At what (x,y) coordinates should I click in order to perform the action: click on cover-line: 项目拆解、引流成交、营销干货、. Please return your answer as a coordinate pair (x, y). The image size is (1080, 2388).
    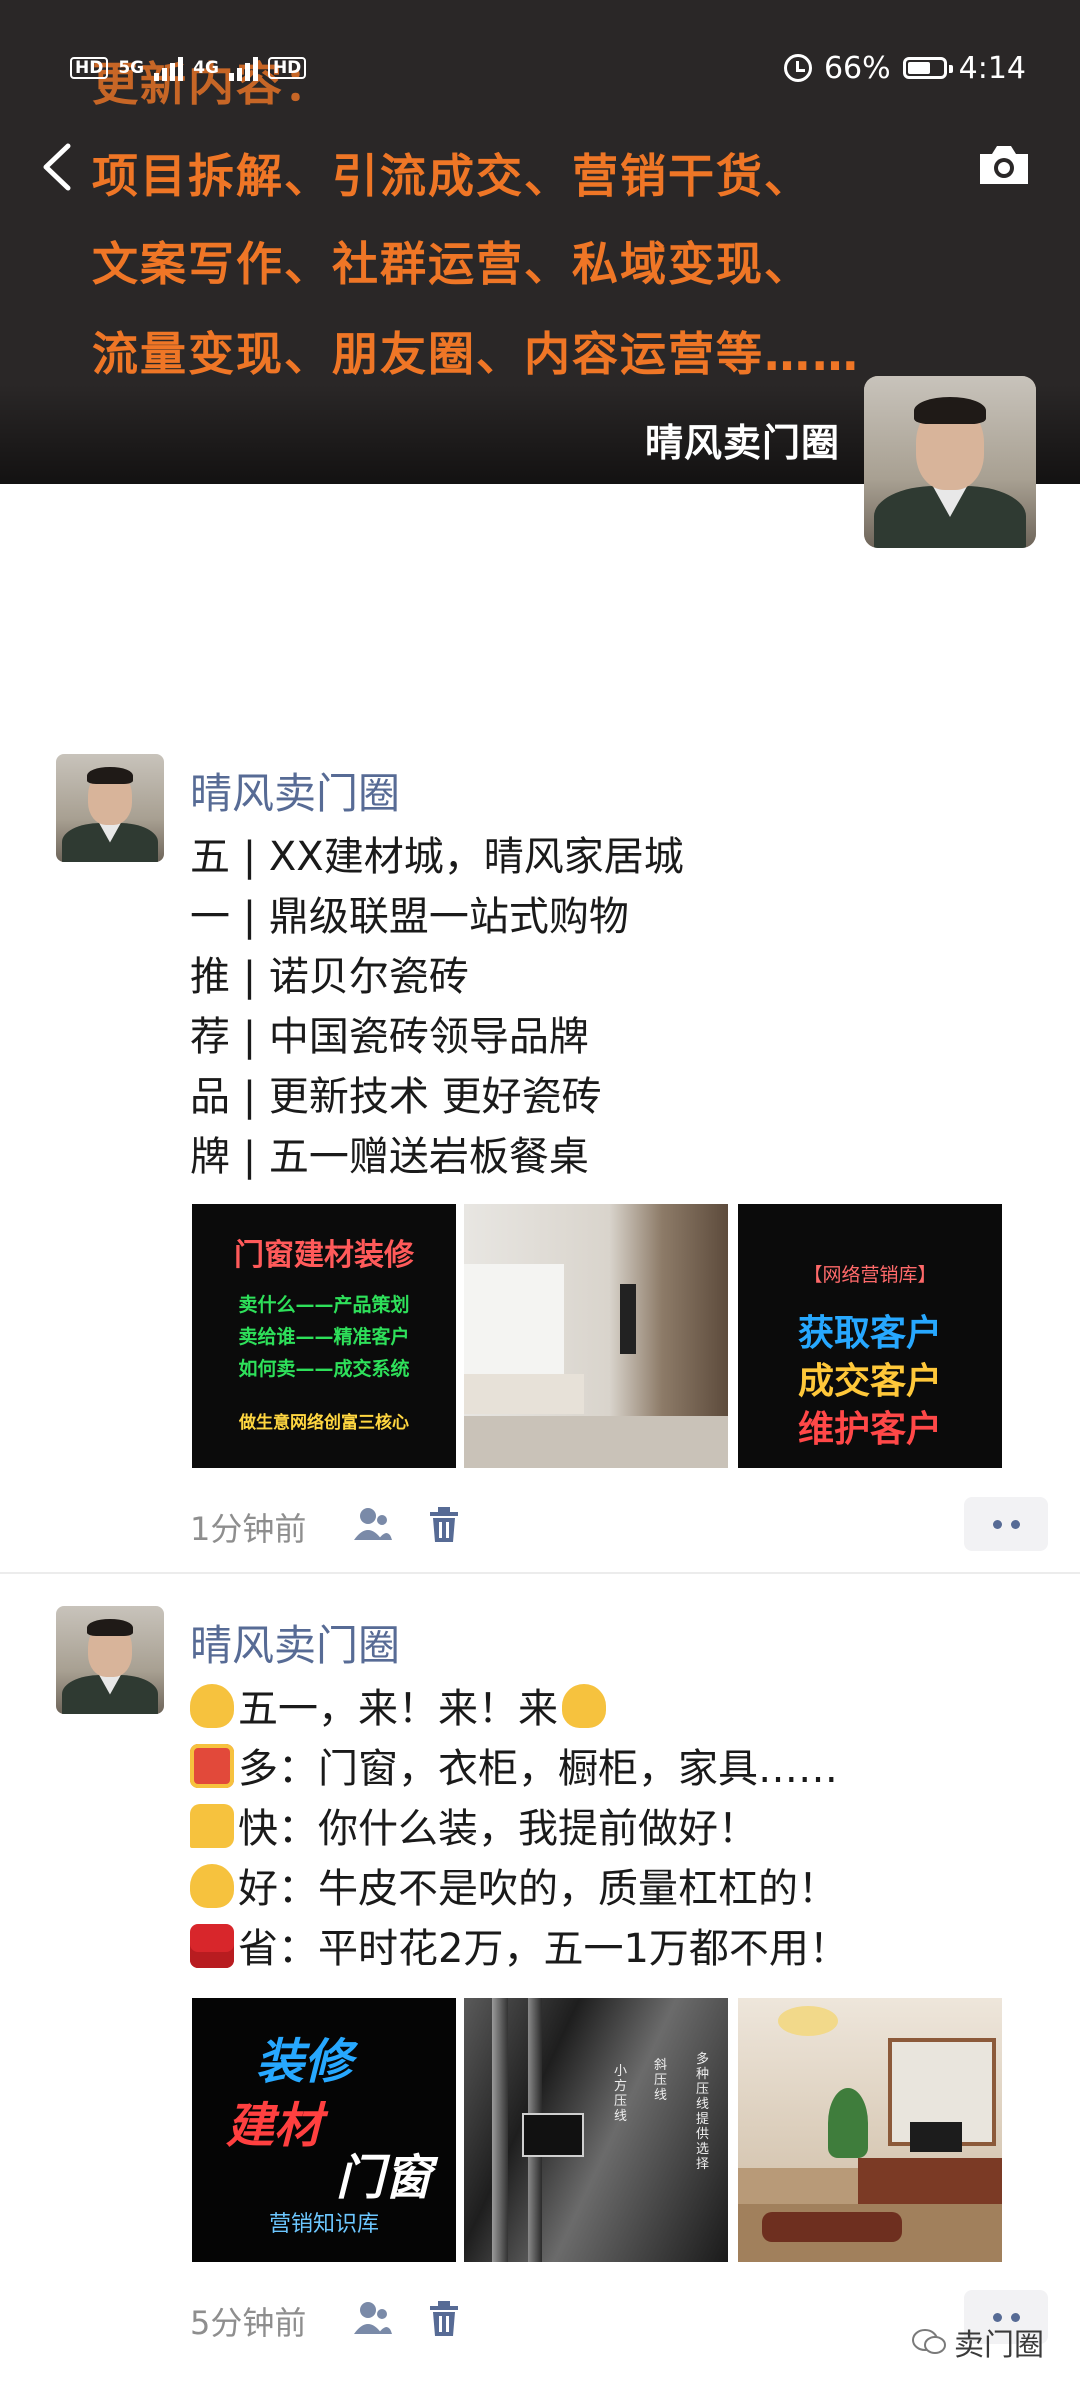
    Looking at the image, I should click on (452, 176).